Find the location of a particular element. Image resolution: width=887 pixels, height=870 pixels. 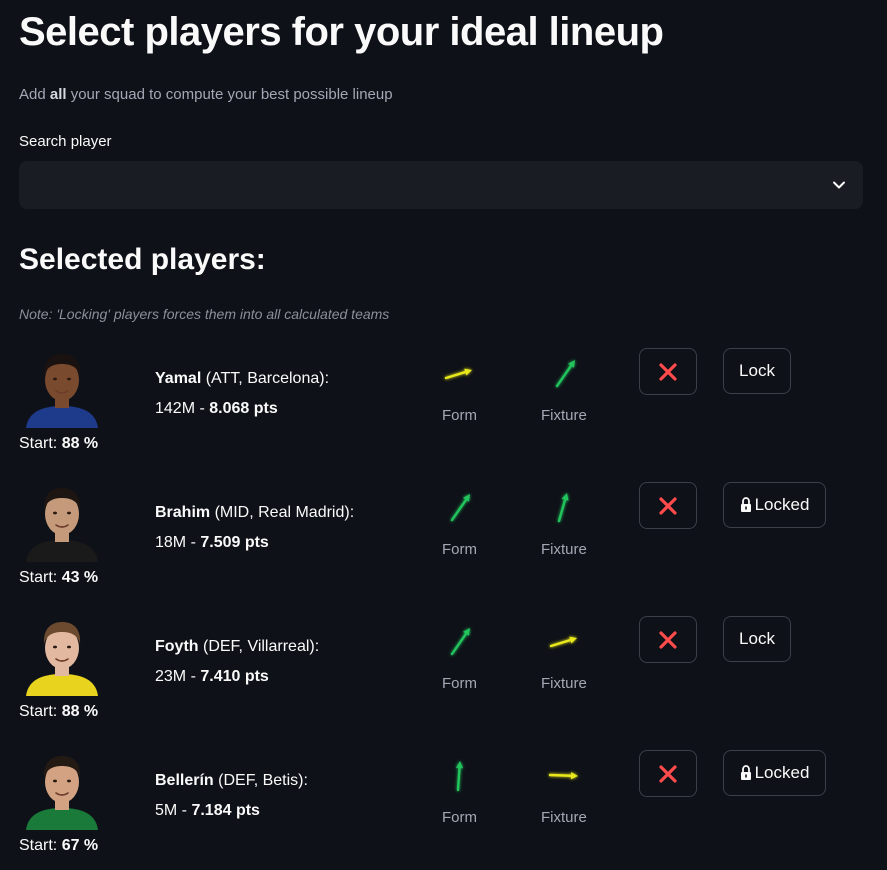

search-select is located at coordinates (441, 185).